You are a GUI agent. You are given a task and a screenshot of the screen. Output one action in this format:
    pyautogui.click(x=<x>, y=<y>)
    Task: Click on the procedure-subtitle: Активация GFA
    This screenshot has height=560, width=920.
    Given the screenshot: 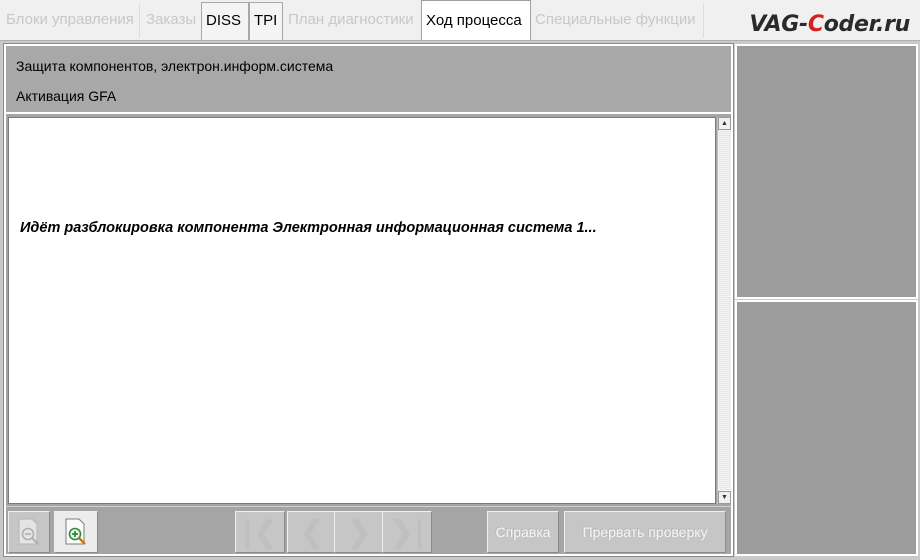 What is the action you would take?
    pyautogui.click(x=66, y=96)
    